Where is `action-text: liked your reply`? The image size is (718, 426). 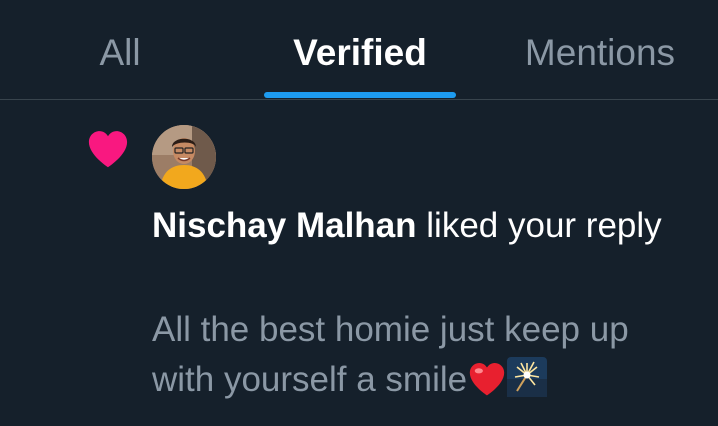 action-text: liked your reply is located at coordinates (539, 225).